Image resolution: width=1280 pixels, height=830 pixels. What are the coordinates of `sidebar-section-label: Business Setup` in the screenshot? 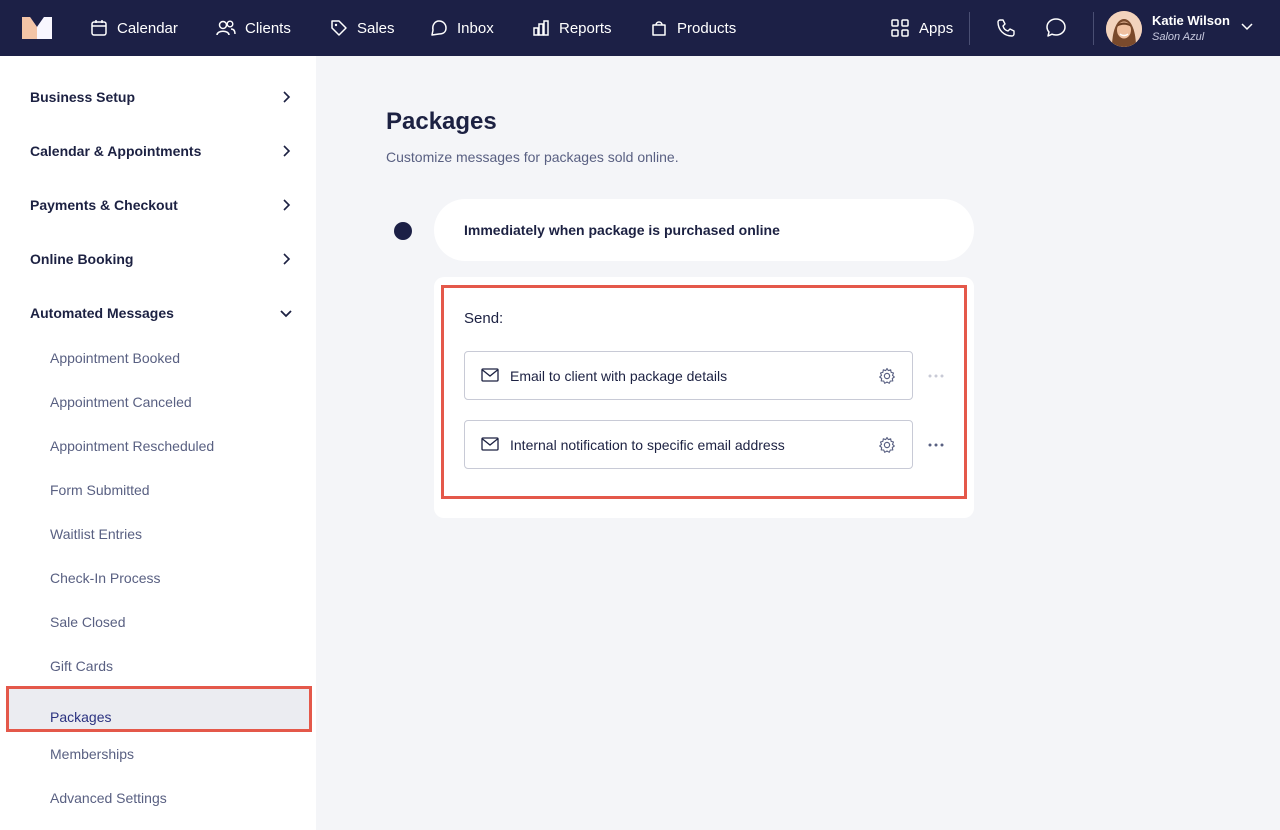 It's located at (83, 97).